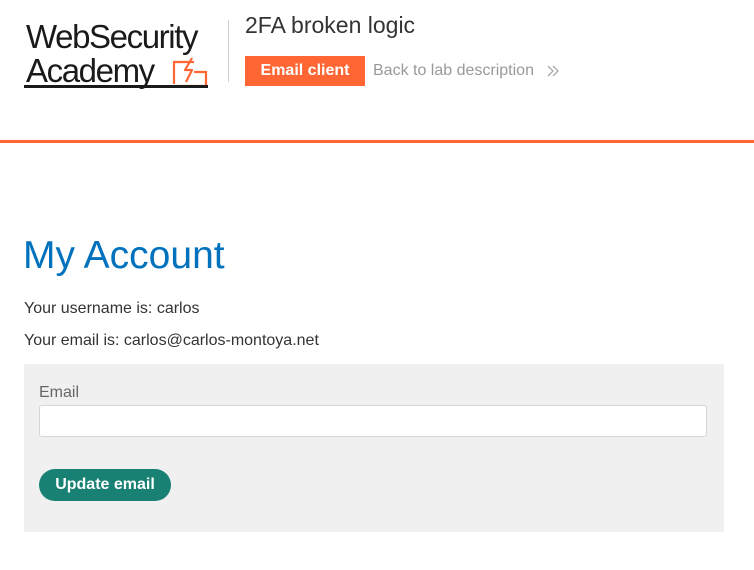 This screenshot has height=570, width=754. I want to click on username-text: Your username is: carlos, so click(112, 308).